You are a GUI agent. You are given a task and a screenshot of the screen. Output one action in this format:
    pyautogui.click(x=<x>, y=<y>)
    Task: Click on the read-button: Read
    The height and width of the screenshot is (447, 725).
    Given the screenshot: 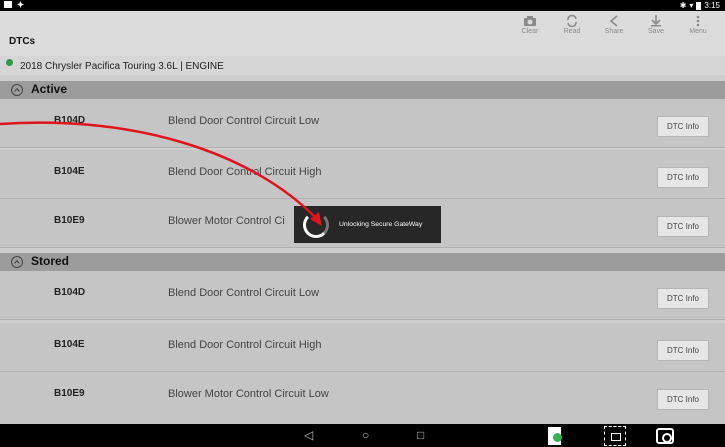 What is the action you would take?
    pyautogui.click(x=572, y=25)
    